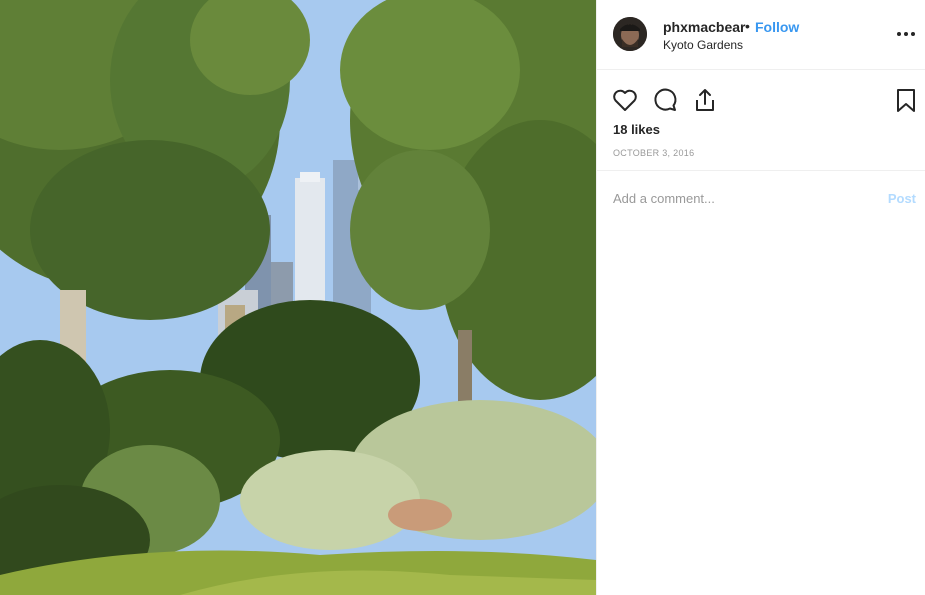 The height and width of the screenshot is (595, 925). What do you see at coordinates (630, 34) in the screenshot?
I see `avatar` at bounding box center [630, 34].